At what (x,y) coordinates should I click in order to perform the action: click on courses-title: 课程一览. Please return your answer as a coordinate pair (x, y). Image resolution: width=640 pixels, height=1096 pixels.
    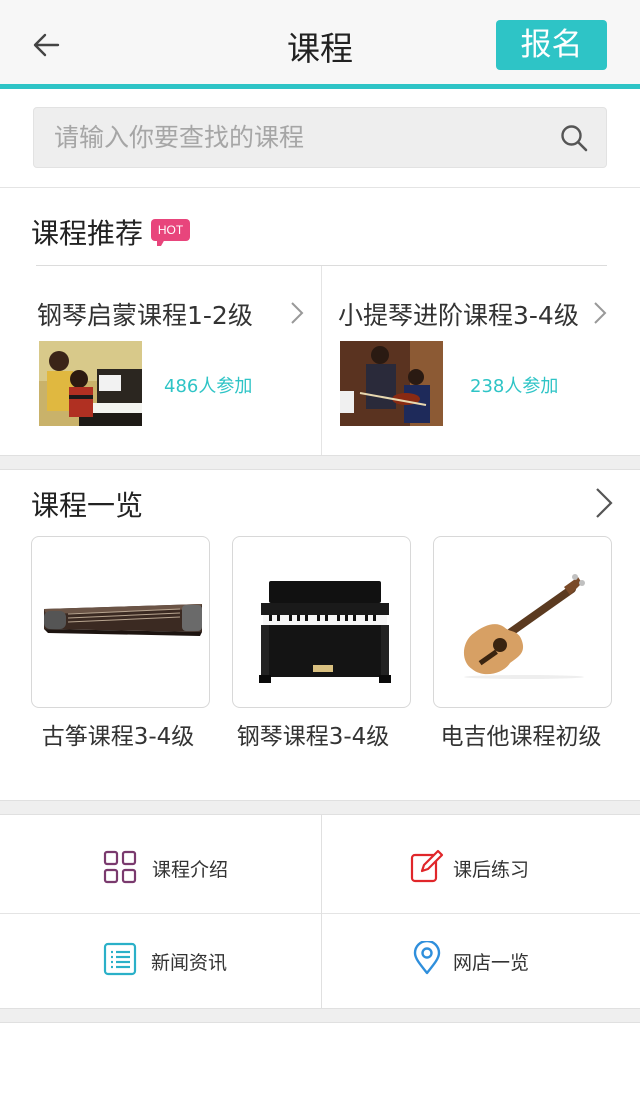
    Looking at the image, I should click on (87, 505).